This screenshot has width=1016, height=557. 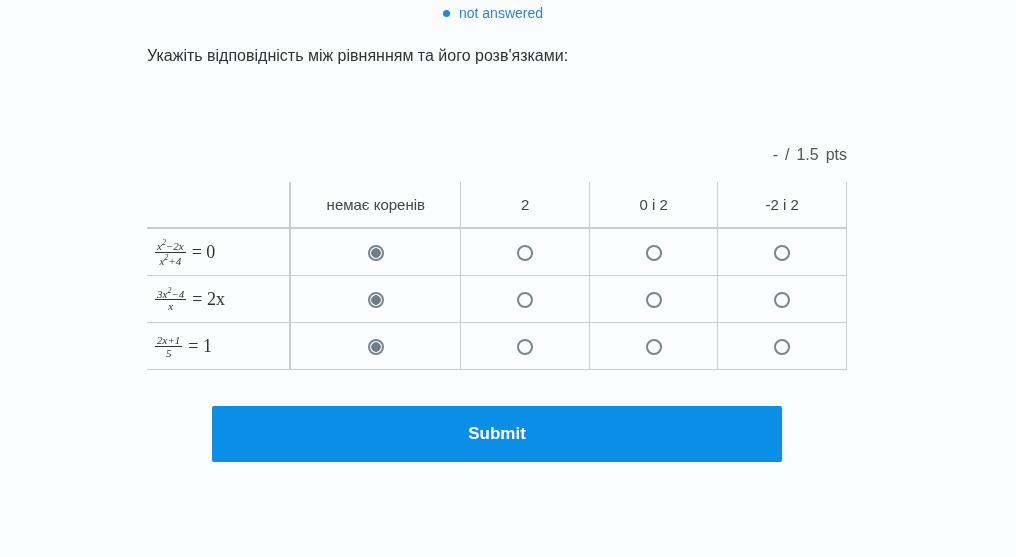 I want to click on score-total: 1.5, so click(x=807, y=155).